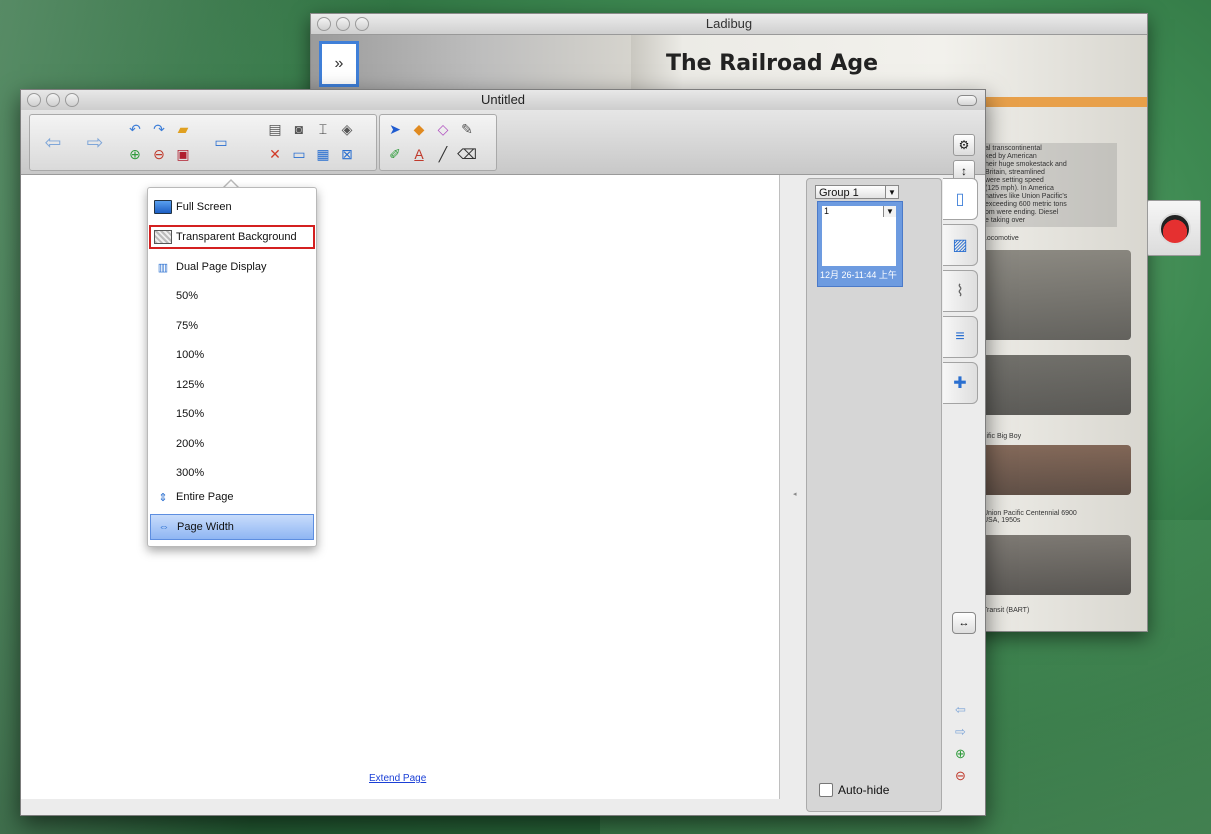 This screenshot has height=834, width=1211. I want to click on close-box-icon: ⊠, so click(347, 154).